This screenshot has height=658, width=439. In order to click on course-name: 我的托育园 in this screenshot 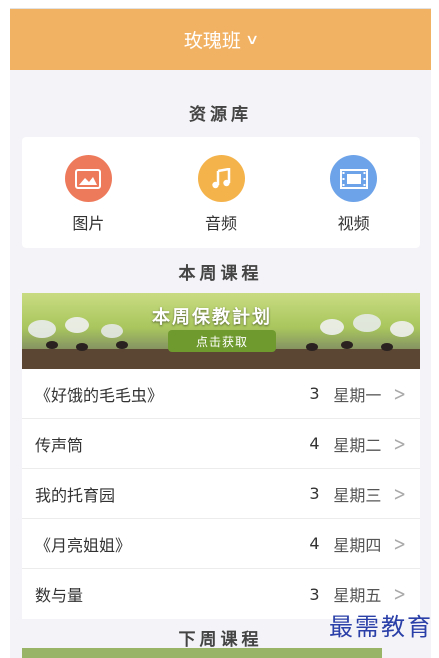, I will do `click(75, 495)`.